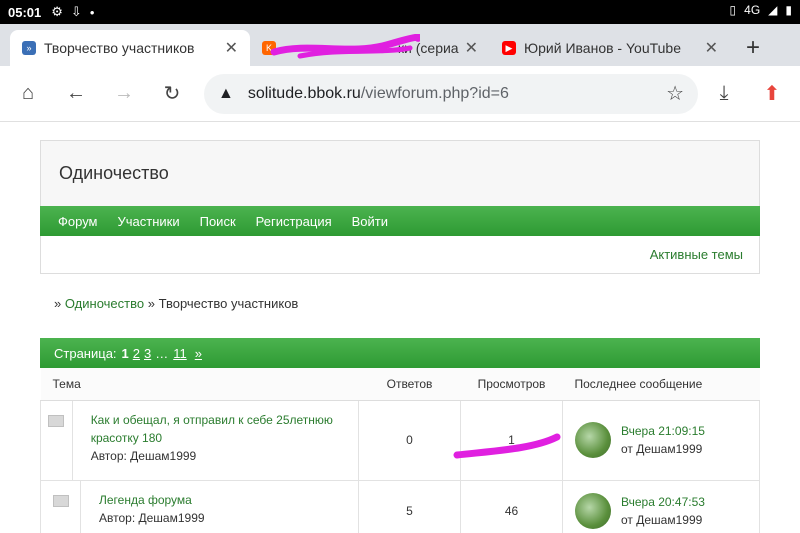 The height and width of the screenshot is (533, 800). Describe the element at coordinates (773, 10) in the screenshot. I see `signal-icon: ◢` at that location.